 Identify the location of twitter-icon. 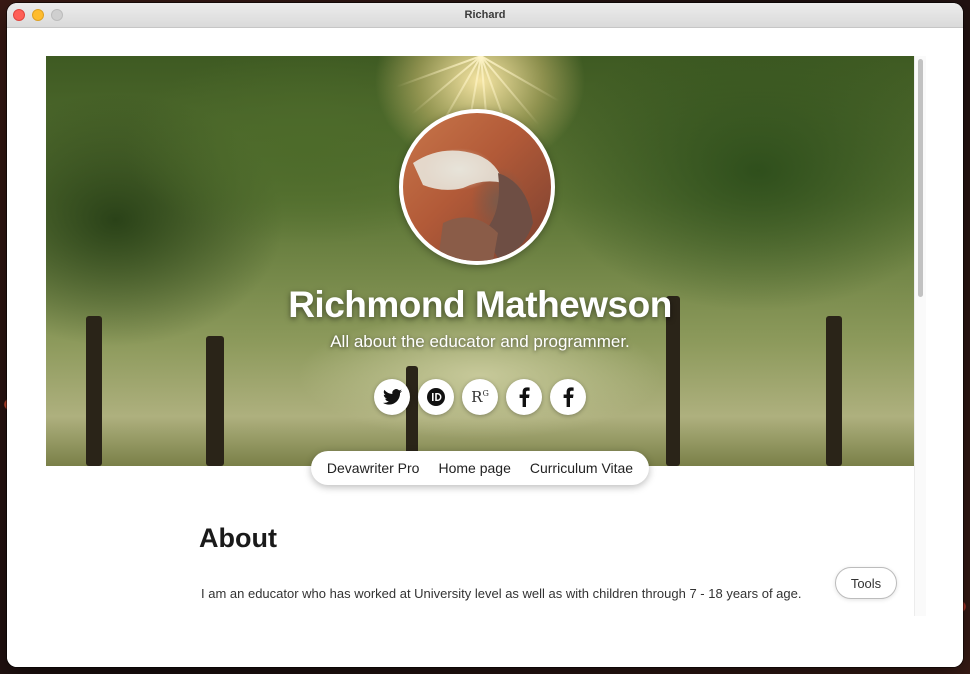
(392, 397).